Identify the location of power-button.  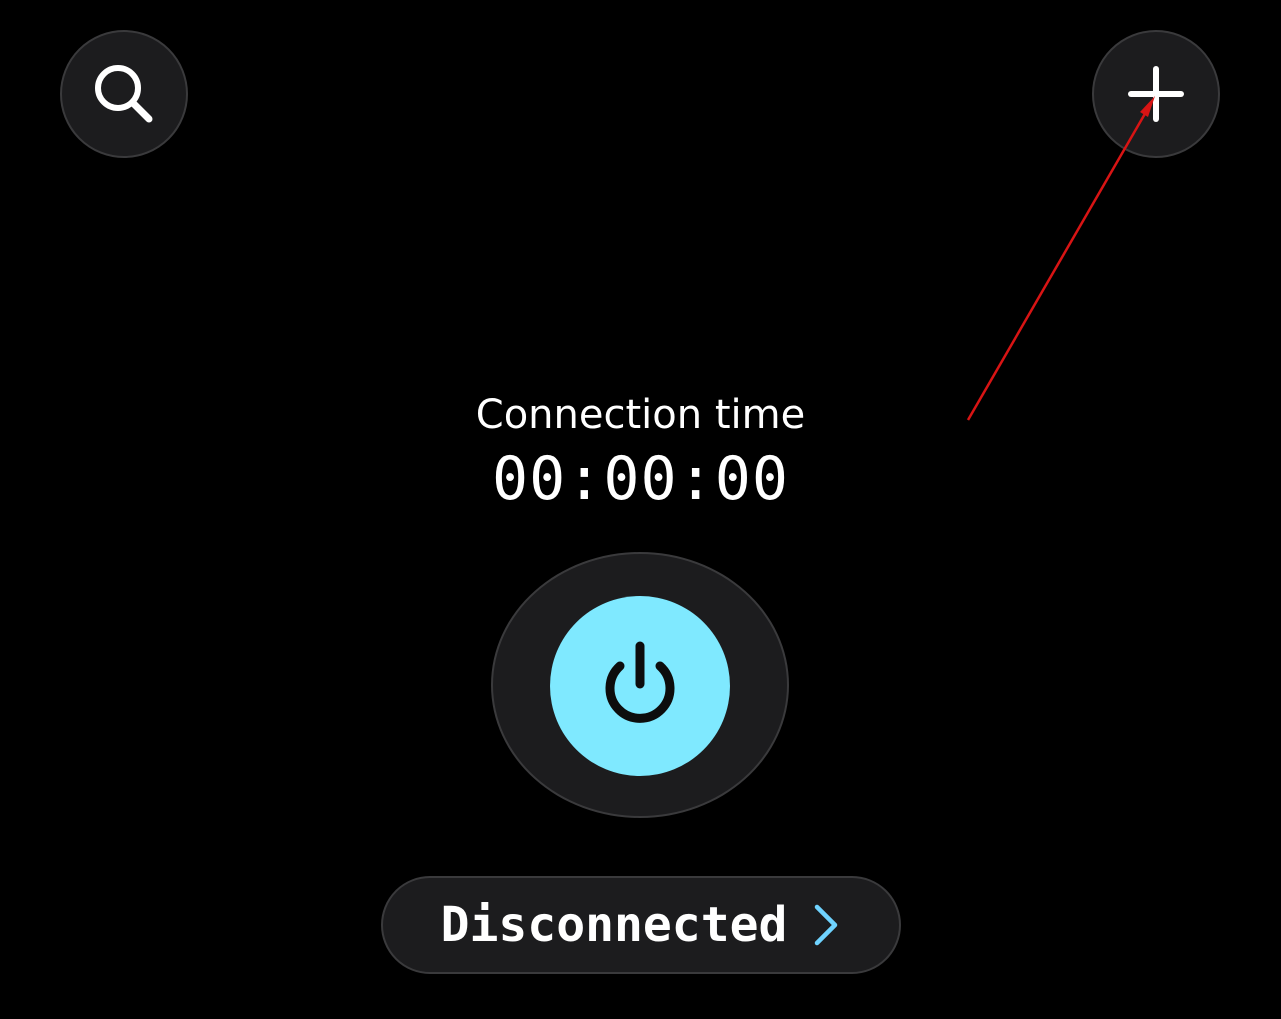
(640, 686).